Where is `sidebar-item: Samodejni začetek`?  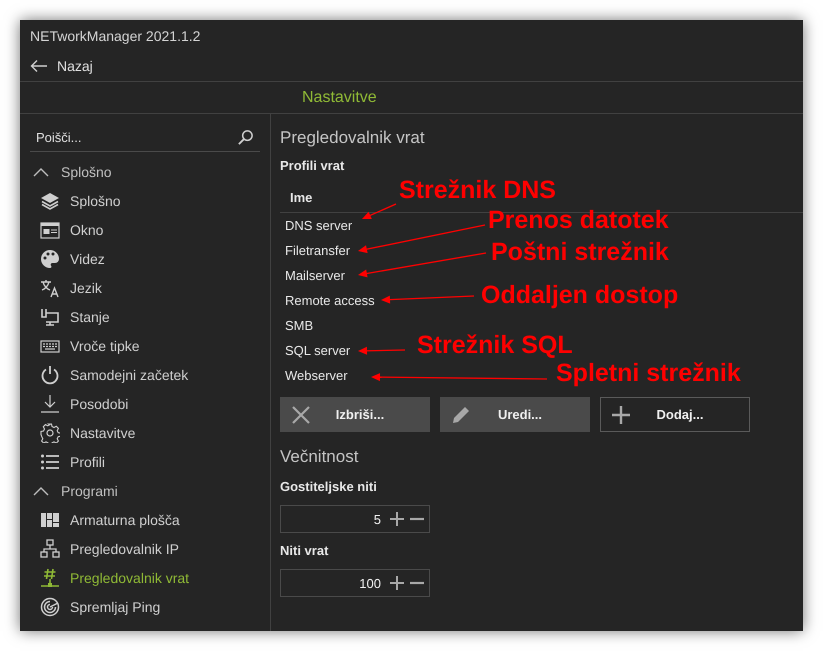 sidebar-item: Samodejni začetek is located at coordinates (145, 374).